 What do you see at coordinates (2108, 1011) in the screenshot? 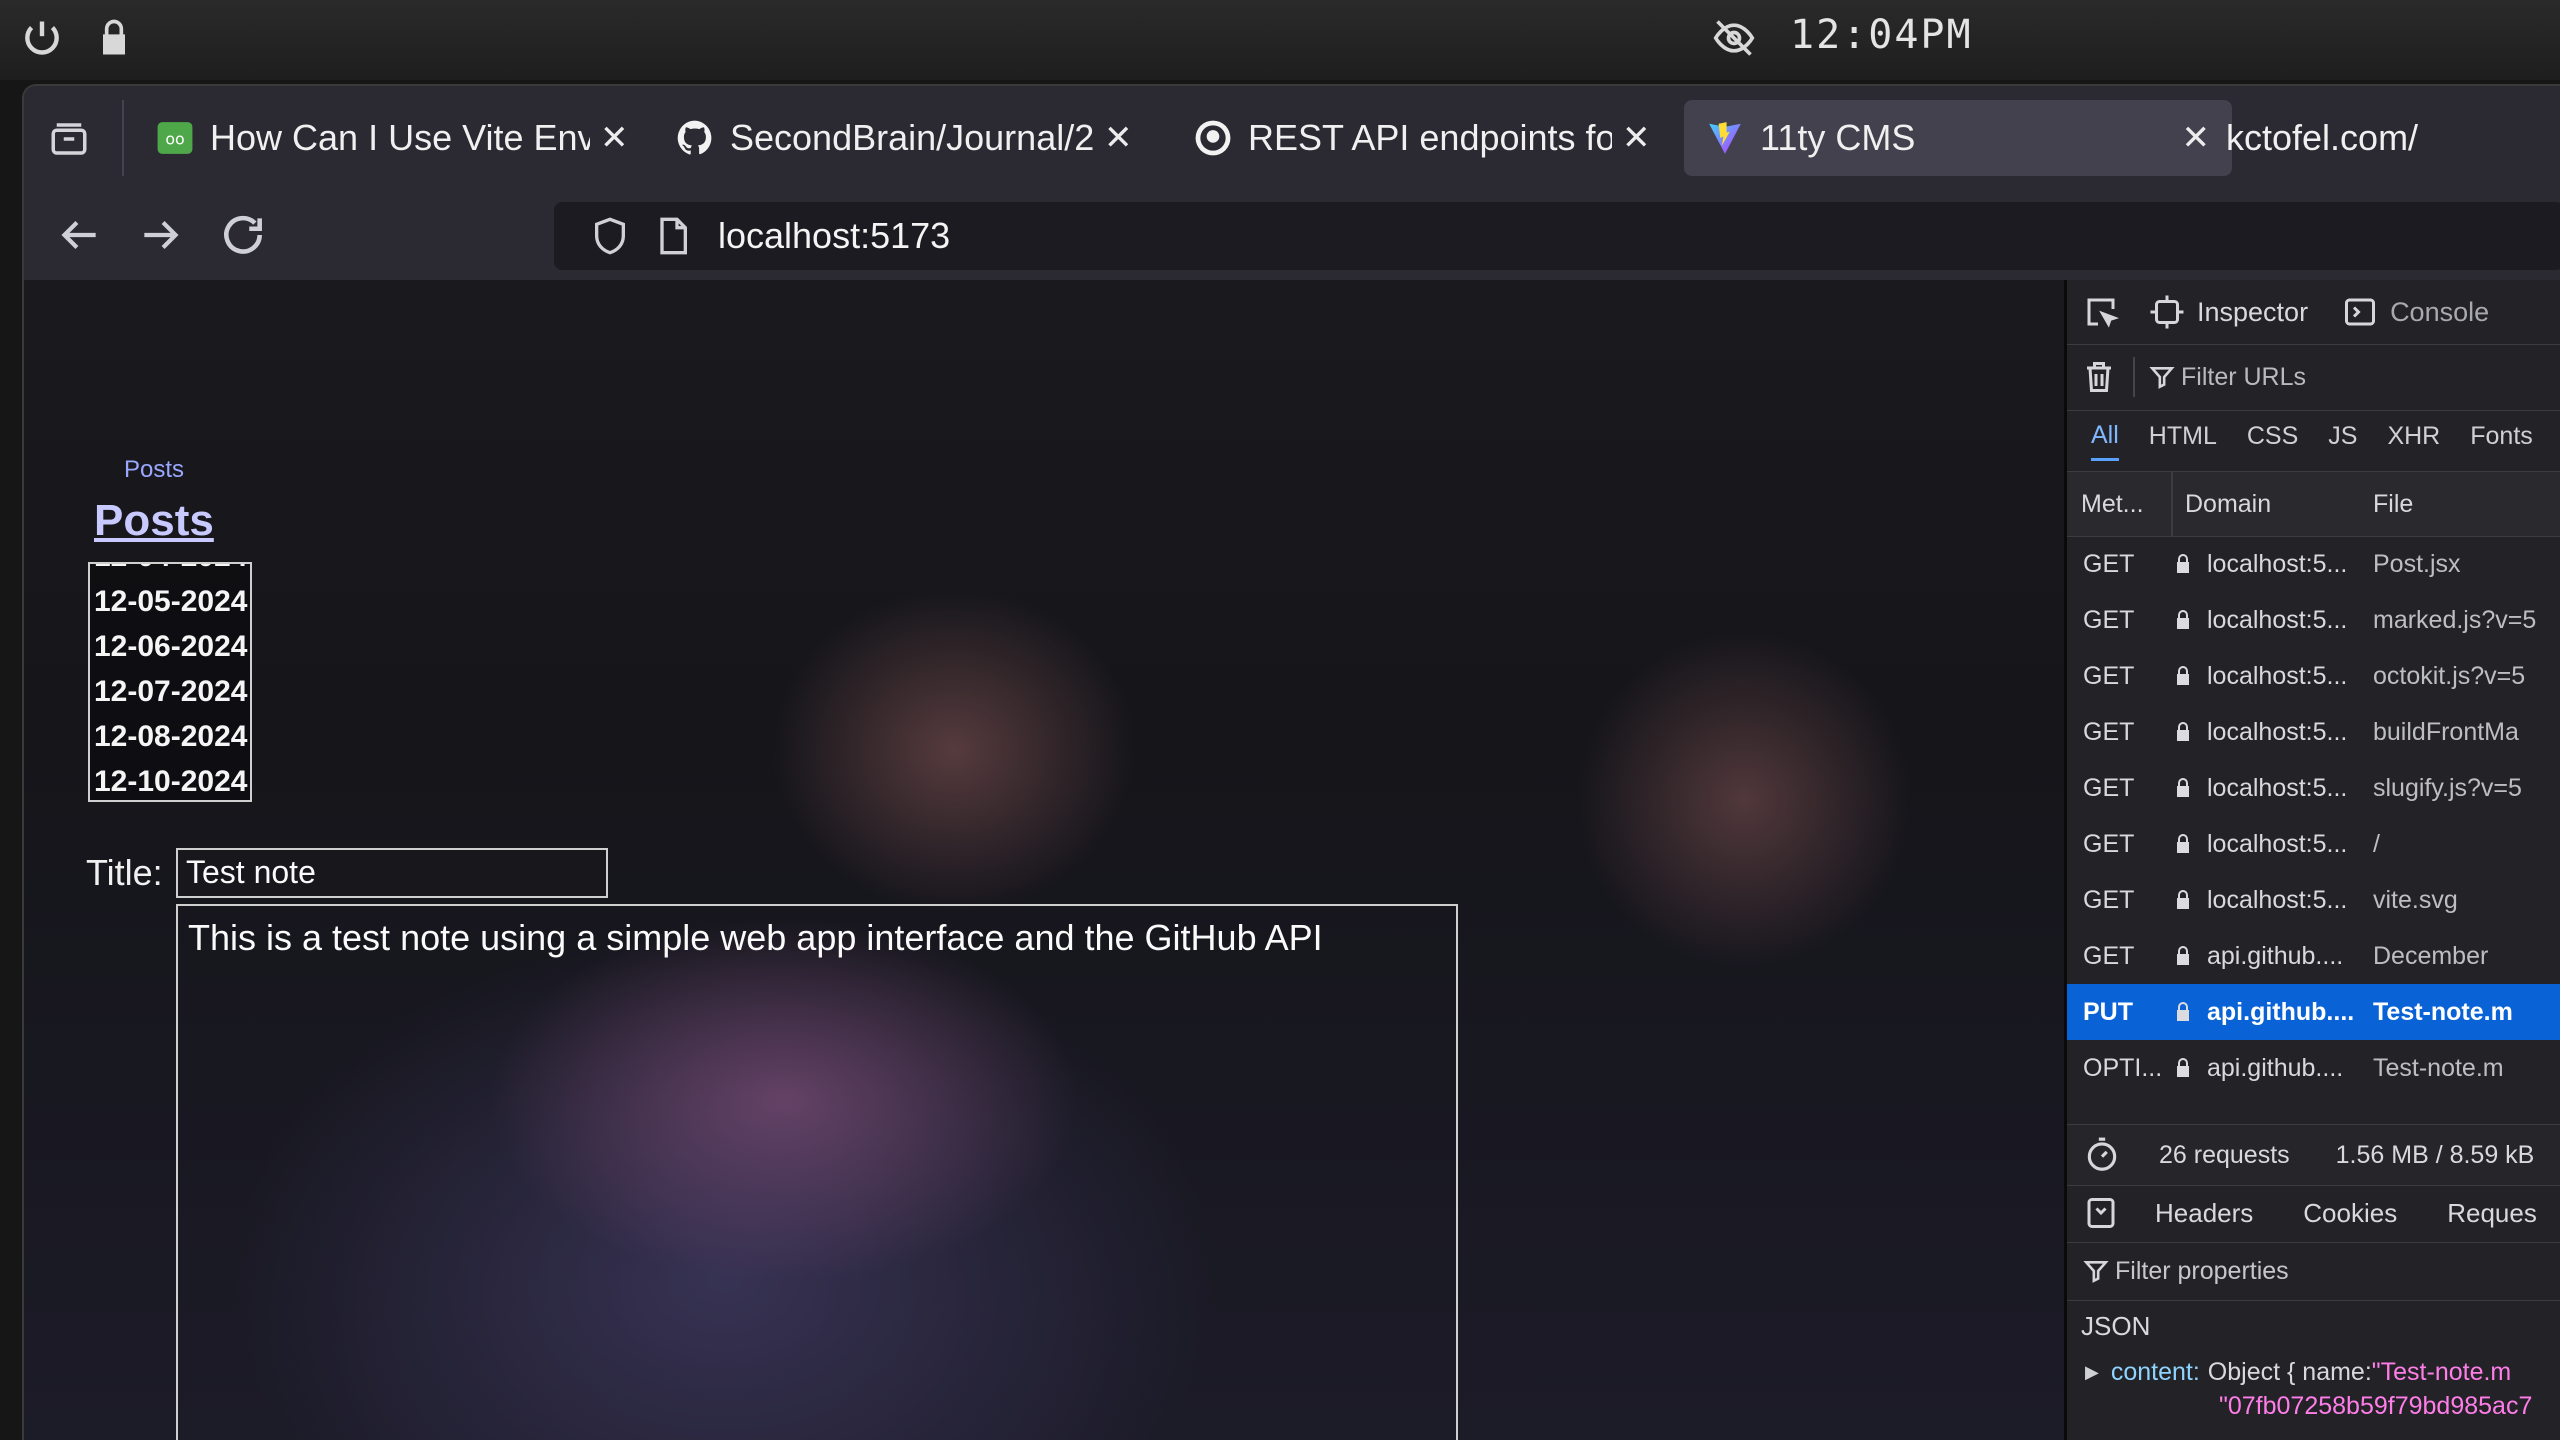
I see `request-method: PUT` at bounding box center [2108, 1011].